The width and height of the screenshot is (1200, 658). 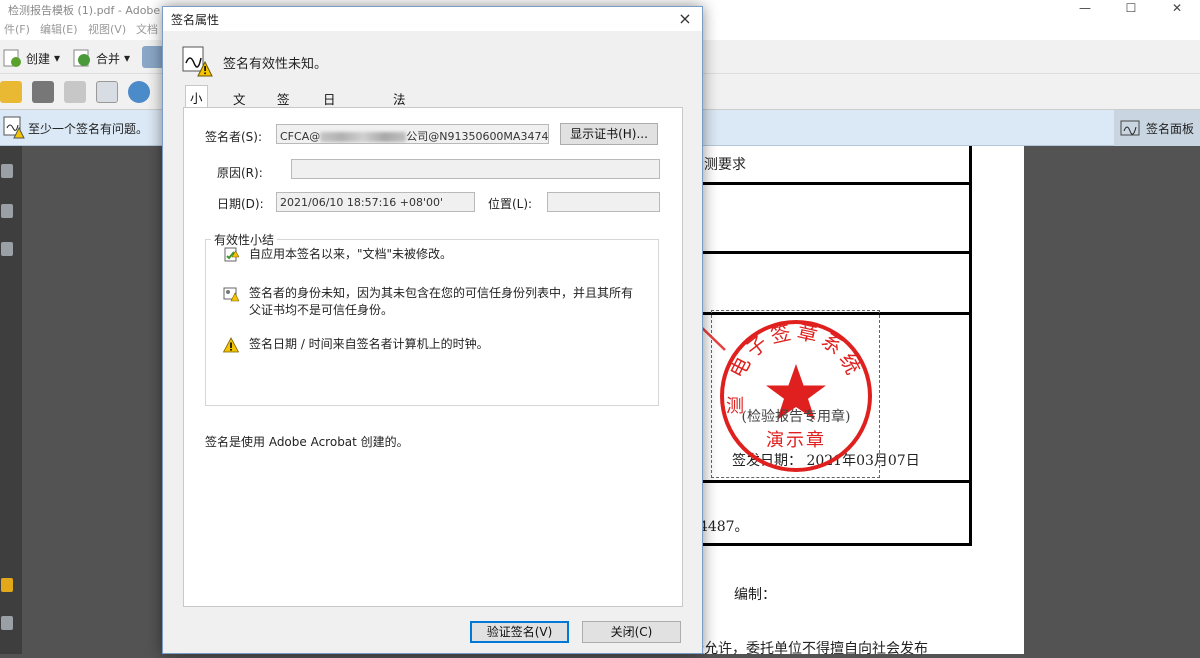 I want to click on reason-label: 原因(R):, so click(x=240, y=173).